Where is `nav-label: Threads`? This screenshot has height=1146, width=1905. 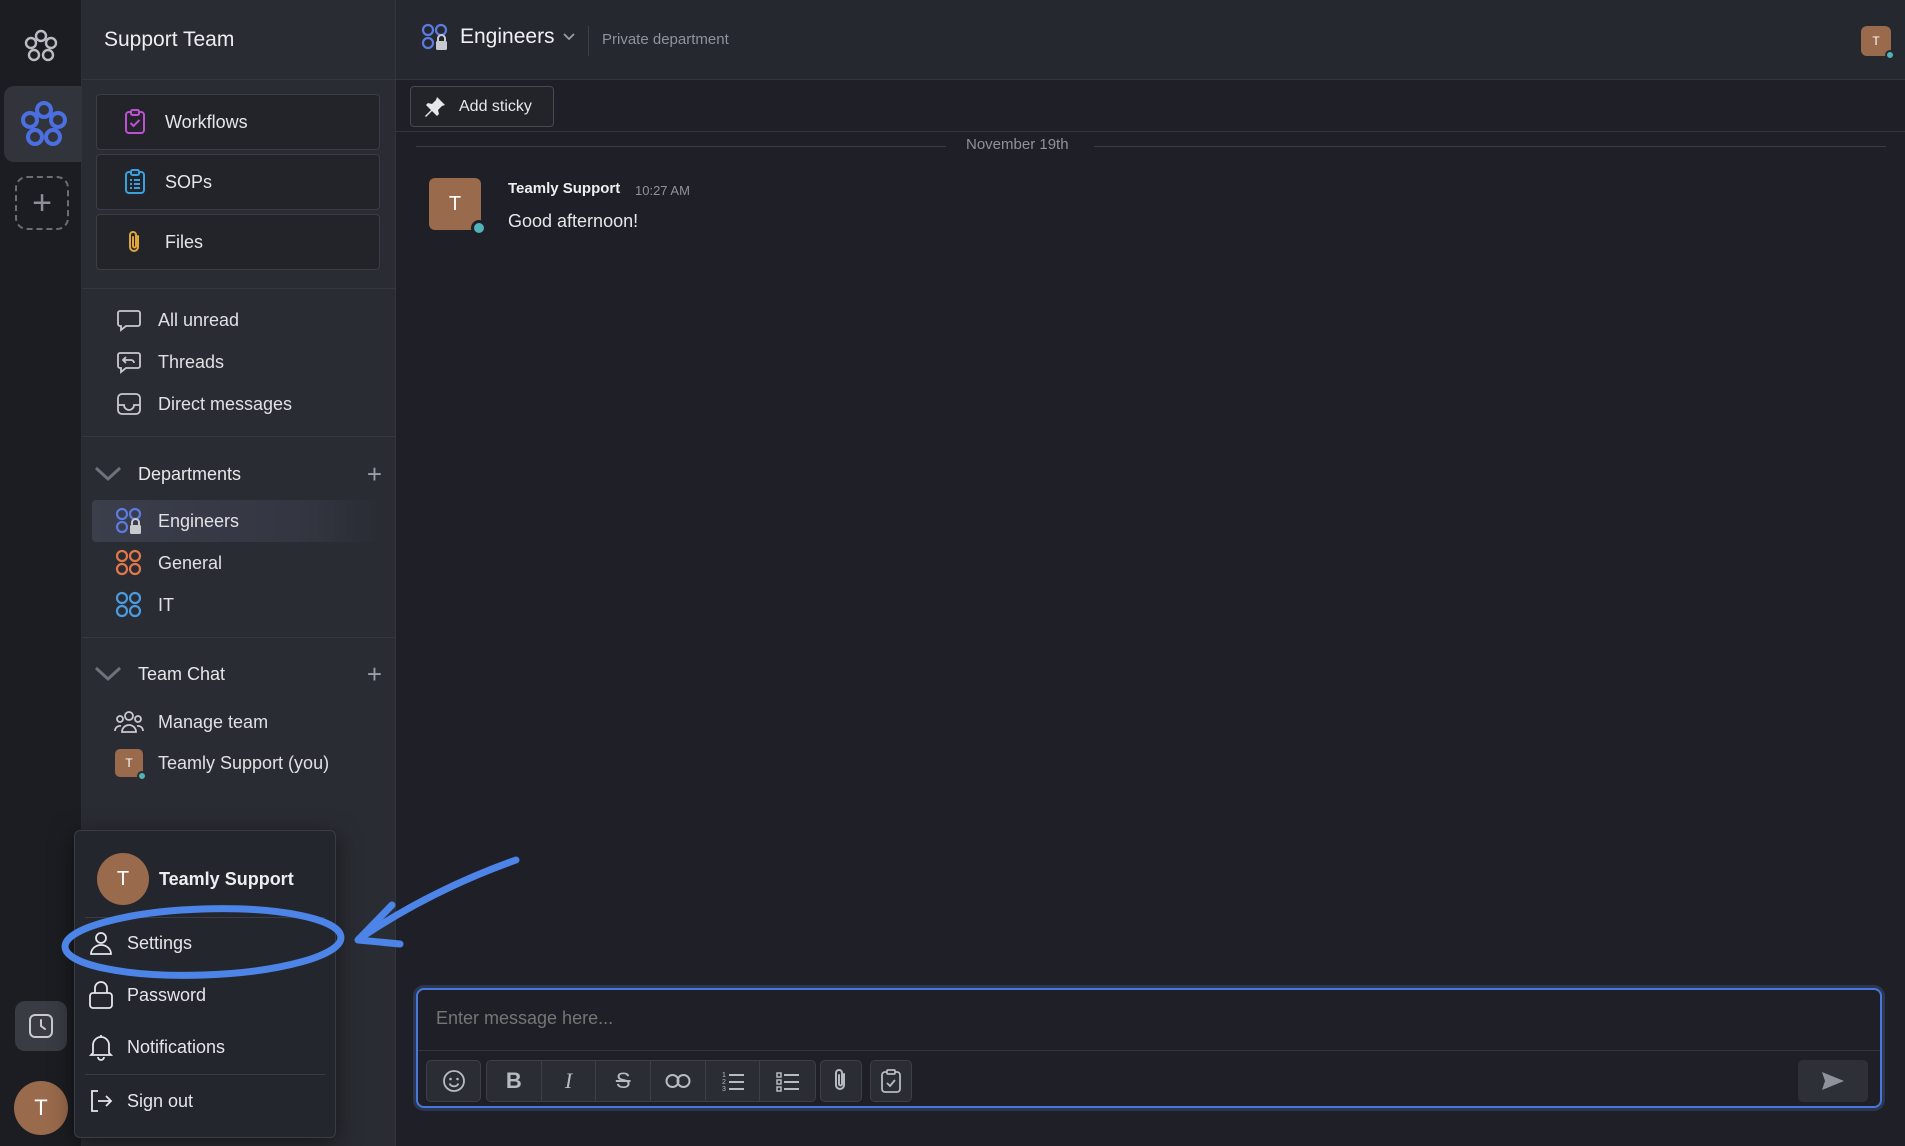
nav-label: Threads is located at coordinates (191, 361).